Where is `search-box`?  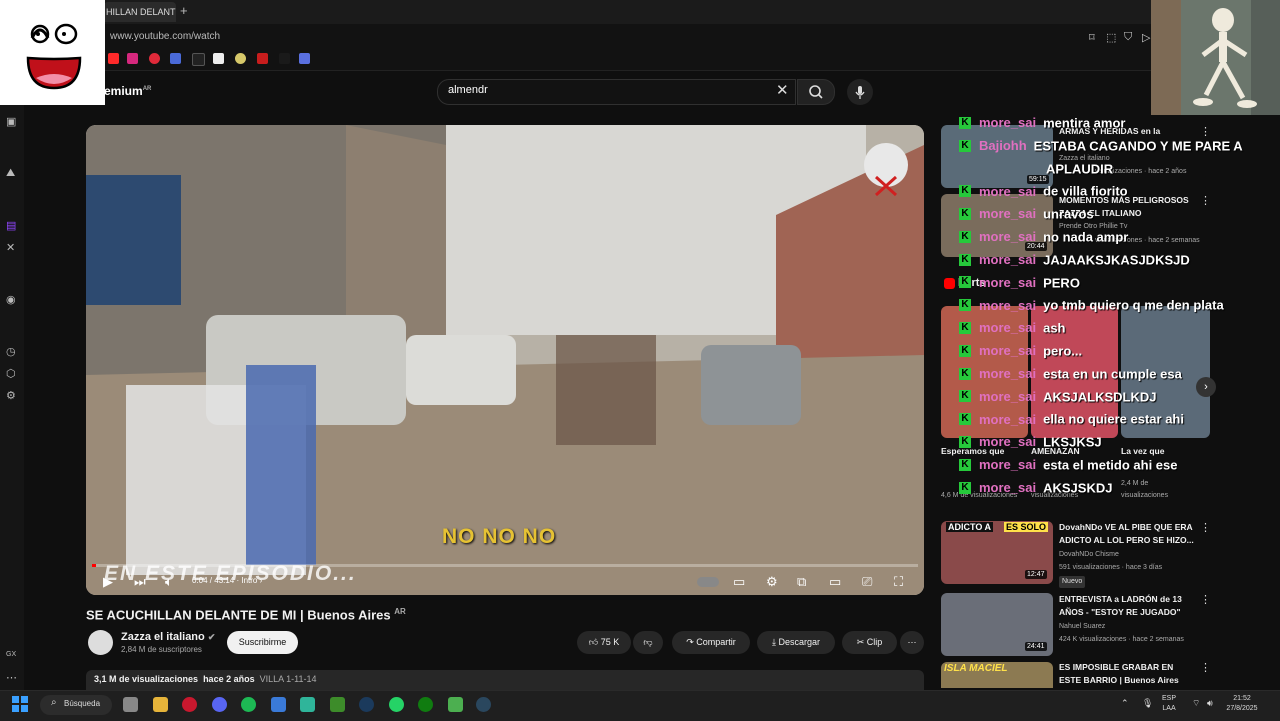 search-box is located at coordinates (616, 92).